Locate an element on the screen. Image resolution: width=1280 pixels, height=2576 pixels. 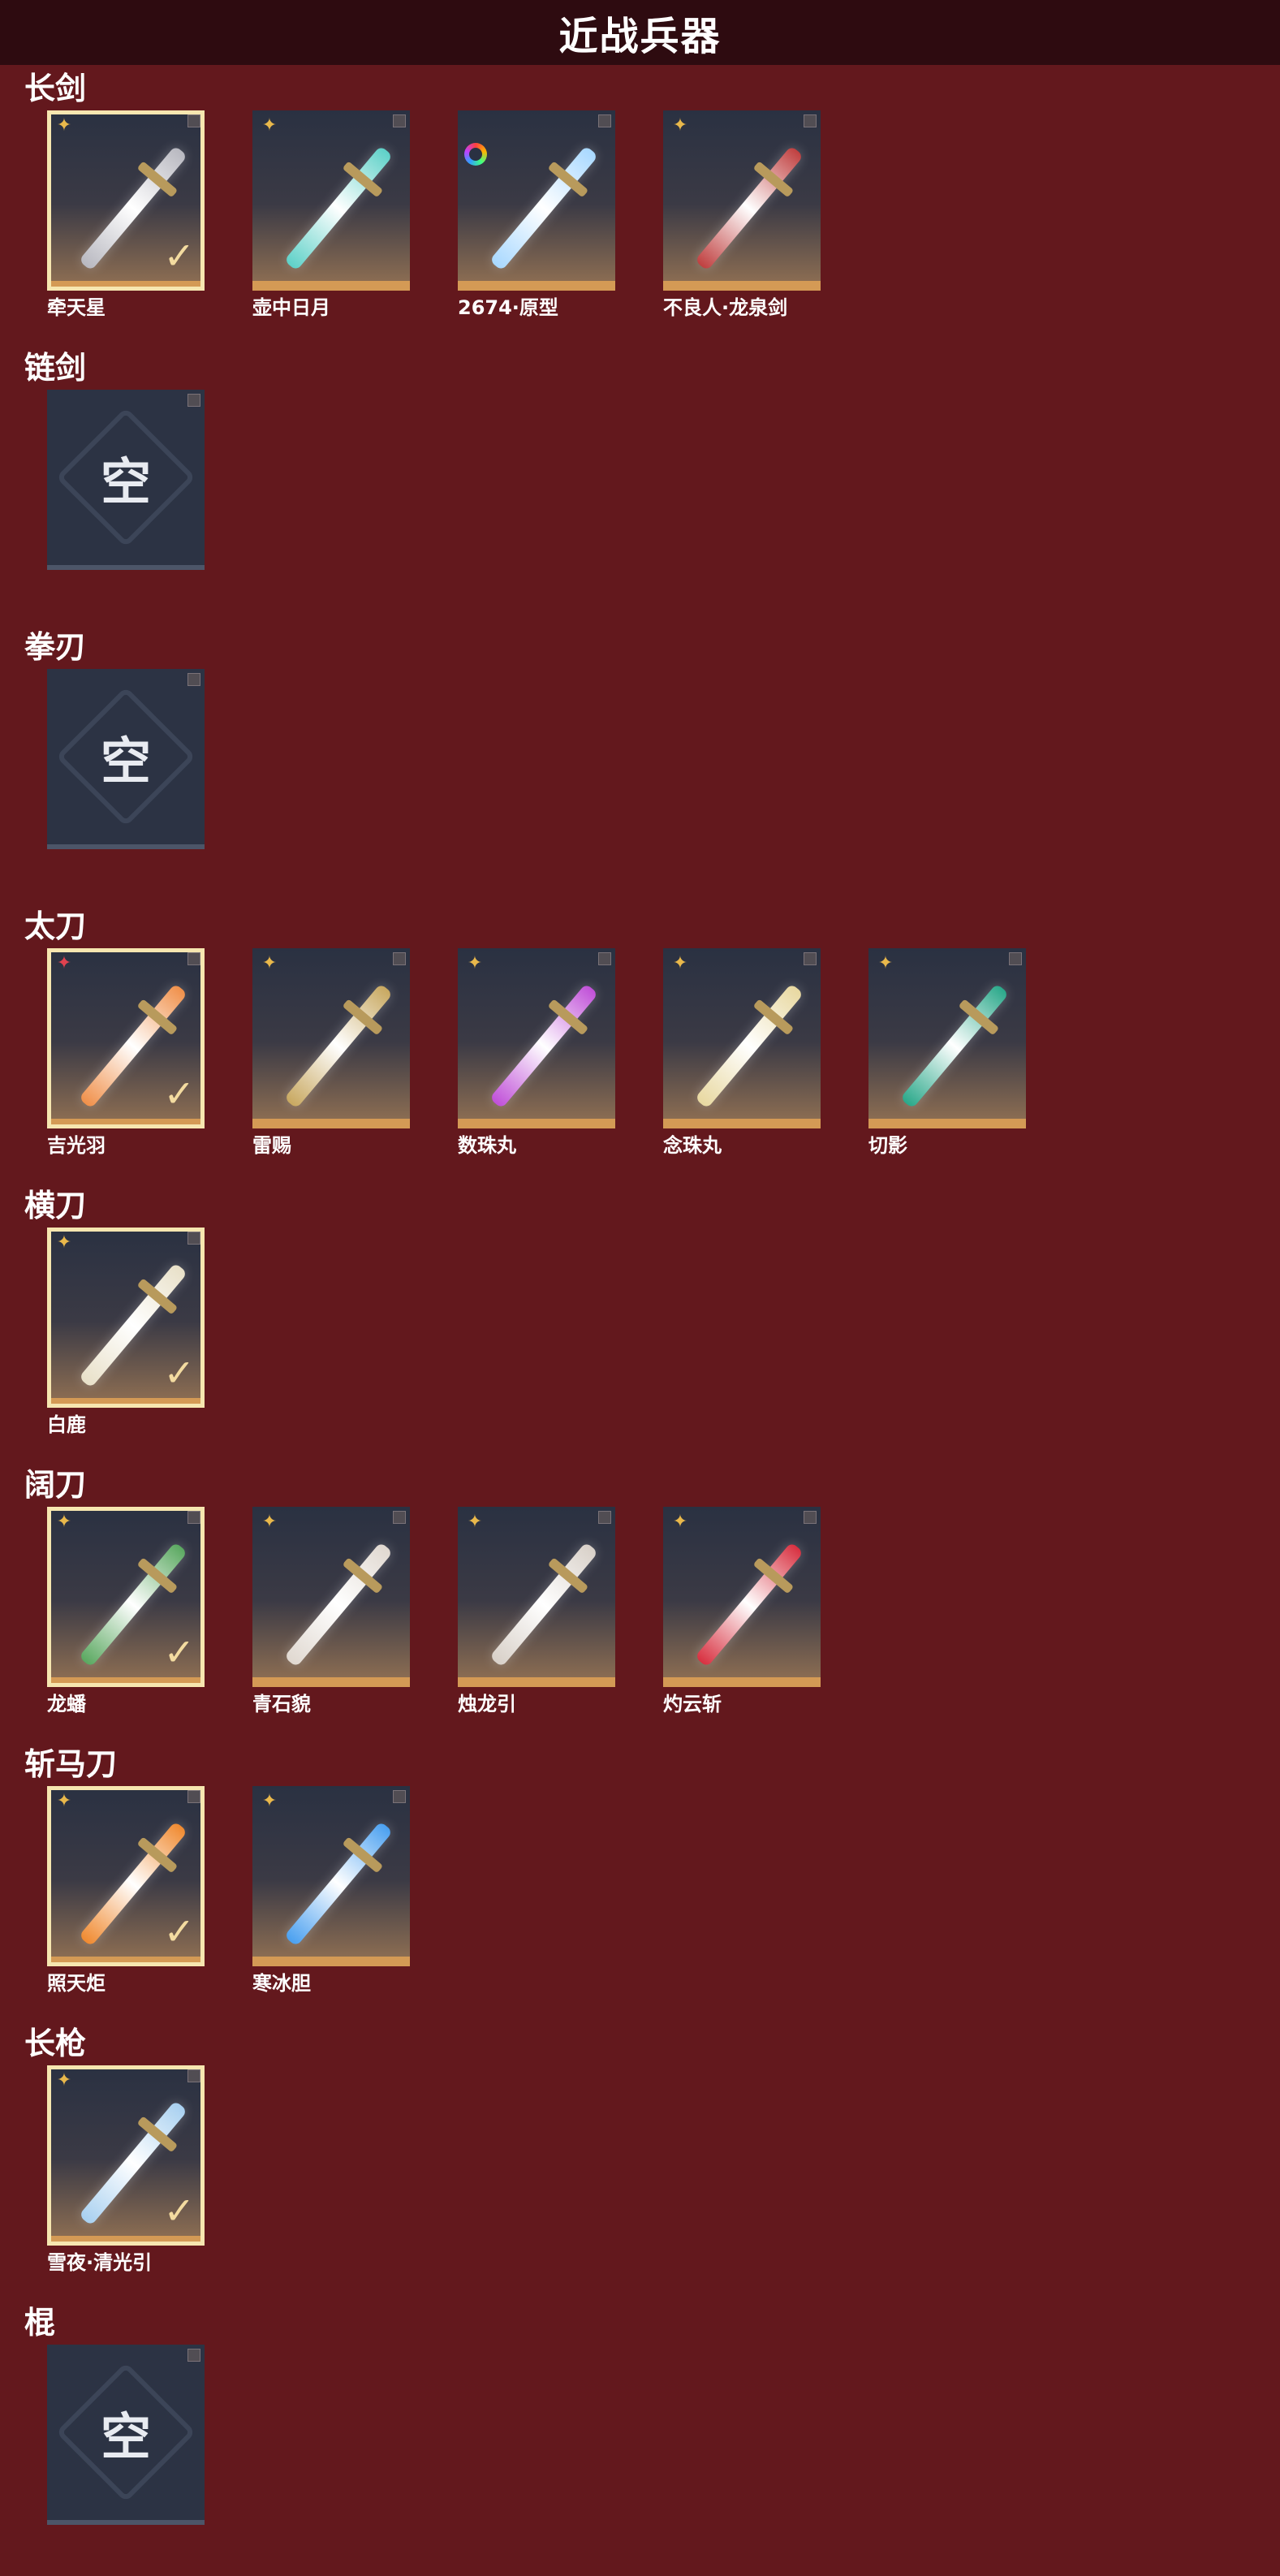
weapon-item: ✦ ✓ 龙蟠 is located at coordinates (126, 1611).